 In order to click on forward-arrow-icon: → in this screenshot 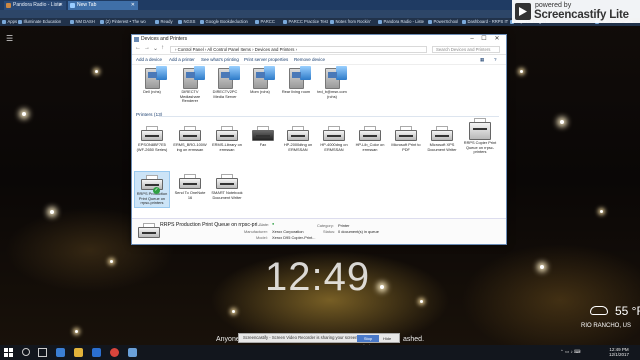, I will do `click(147, 48)`.